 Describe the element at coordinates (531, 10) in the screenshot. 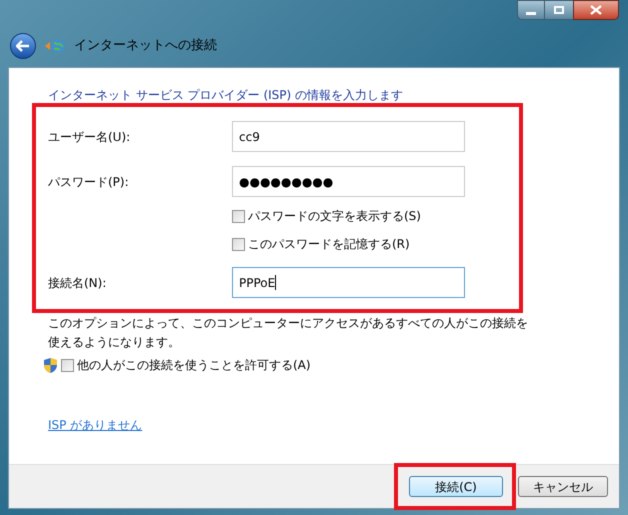

I see `minimize-button` at that location.